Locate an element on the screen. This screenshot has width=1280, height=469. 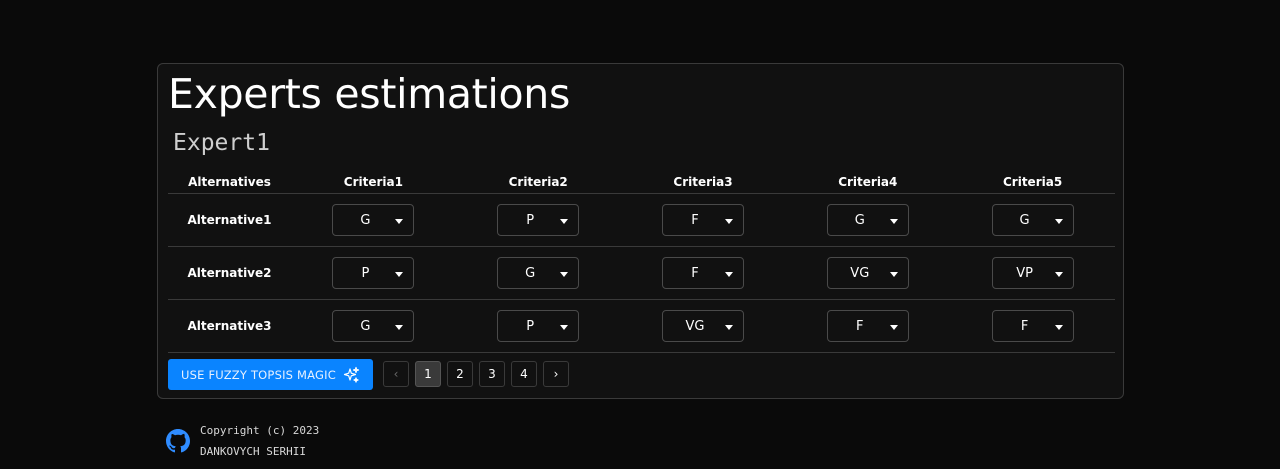
table-row: Alternative3 G P VG F F is located at coordinates (641, 326).